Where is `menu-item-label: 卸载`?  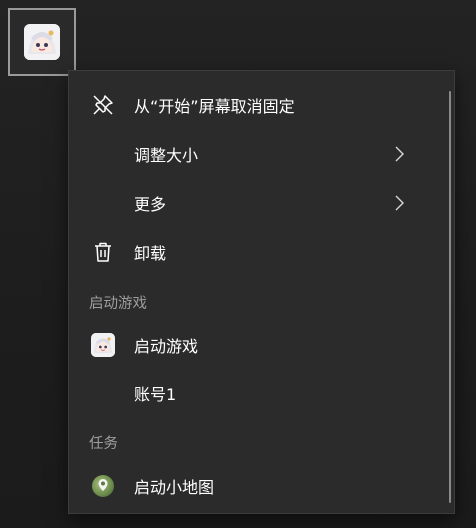
menu-item-label: 卸载 is located at coordinates (150, 253).